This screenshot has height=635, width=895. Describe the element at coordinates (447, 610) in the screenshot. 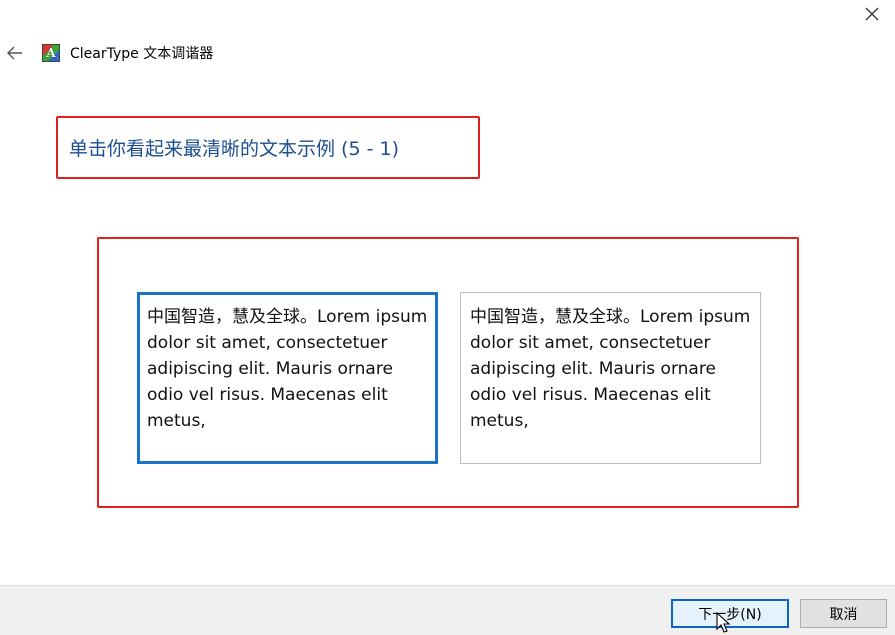

I see `footer-bar: 下一步(N) 取消` at that location.